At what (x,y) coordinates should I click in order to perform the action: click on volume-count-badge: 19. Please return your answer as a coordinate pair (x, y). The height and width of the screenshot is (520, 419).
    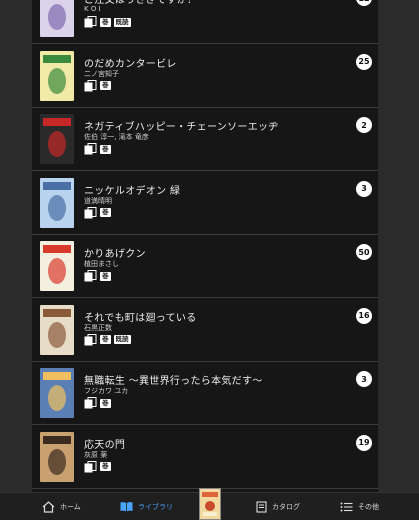
    Looking at the image, I should click on (364, 442).